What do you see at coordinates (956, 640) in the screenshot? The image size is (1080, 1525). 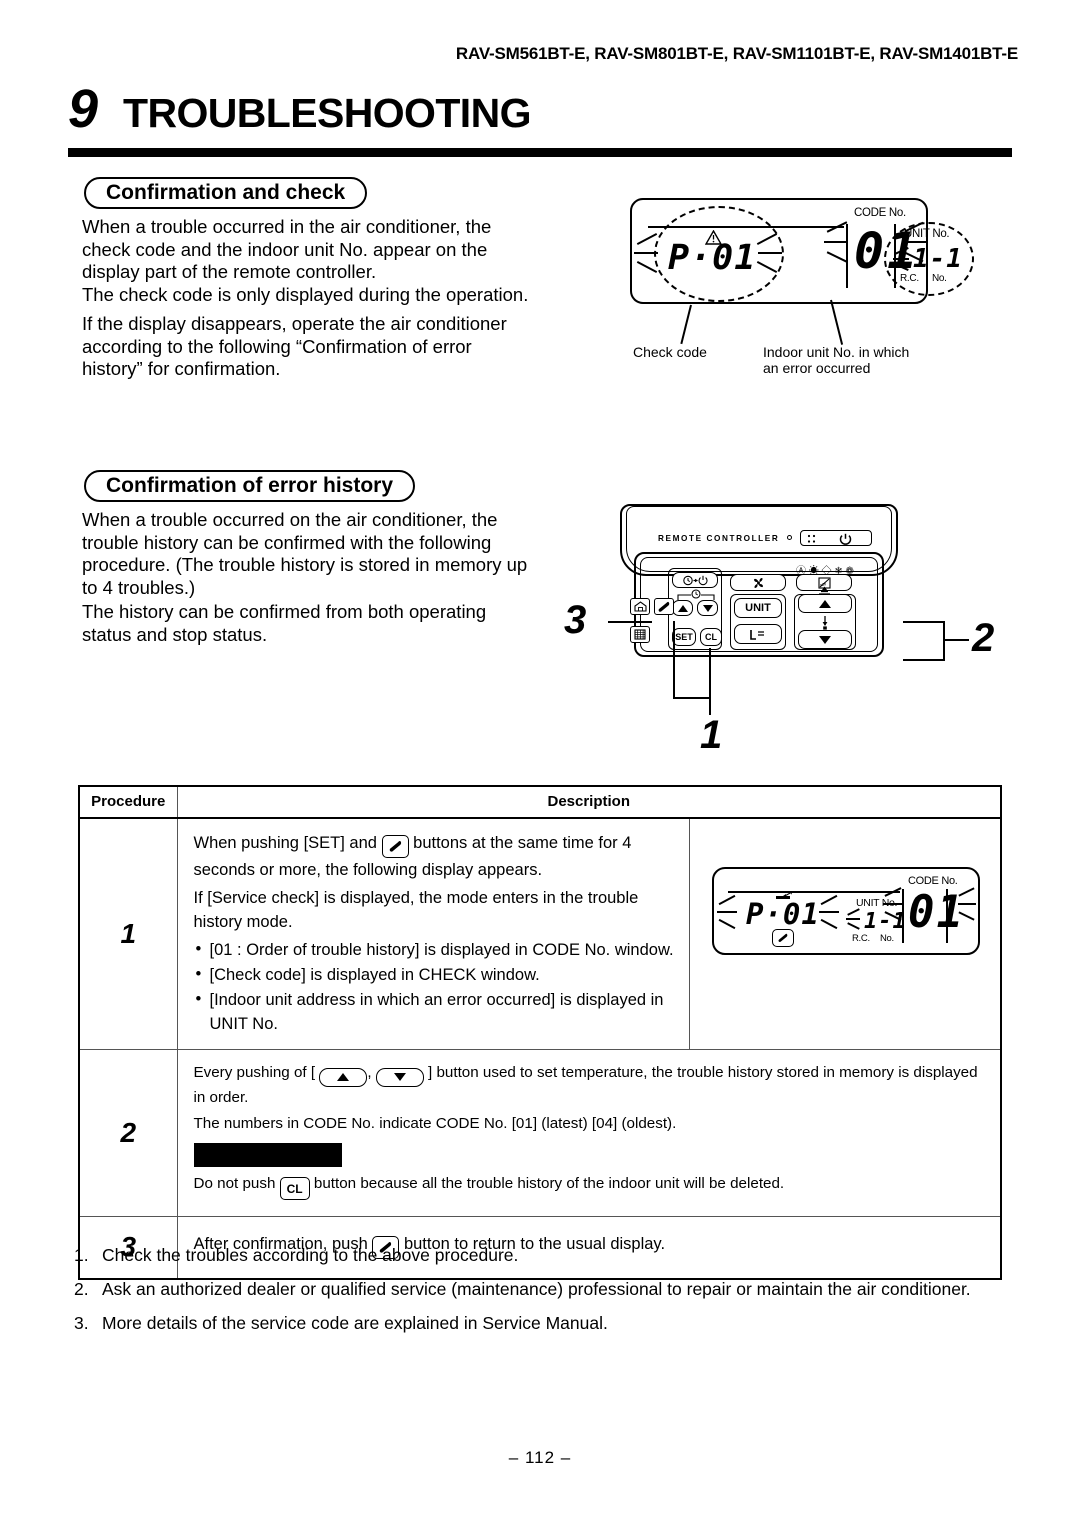 I see `callout-leader-2-out` at bounding box center [956, 640].